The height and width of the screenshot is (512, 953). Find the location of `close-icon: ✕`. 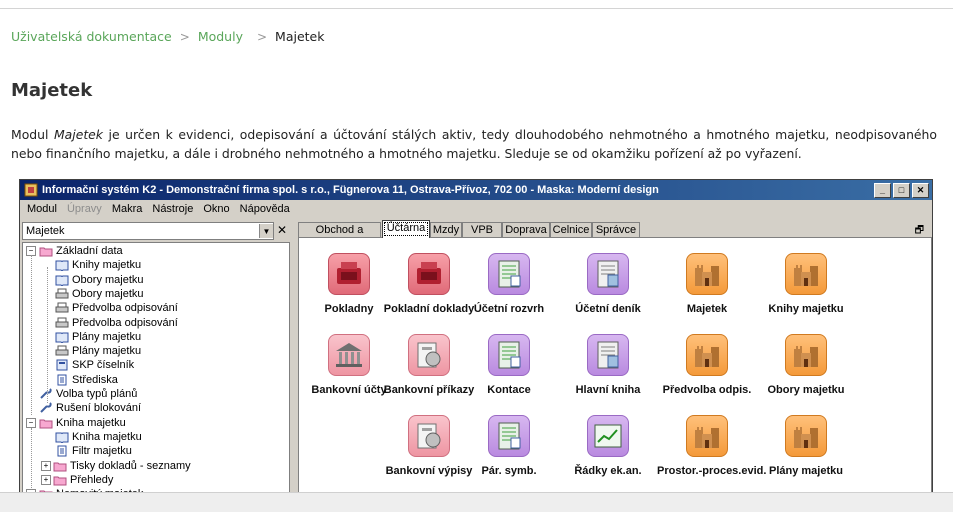

close-icon: ✕ is located at coordinates (920, 190).